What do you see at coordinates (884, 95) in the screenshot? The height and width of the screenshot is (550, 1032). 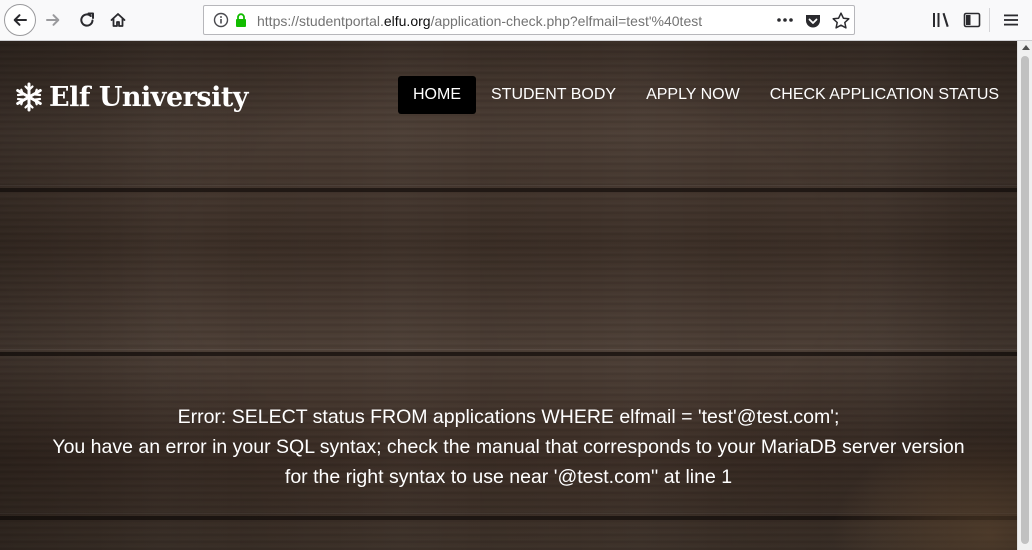 I see `nav-check-application-status: CHECK APPLICATION STATUS` at bounding box center [884, 95].